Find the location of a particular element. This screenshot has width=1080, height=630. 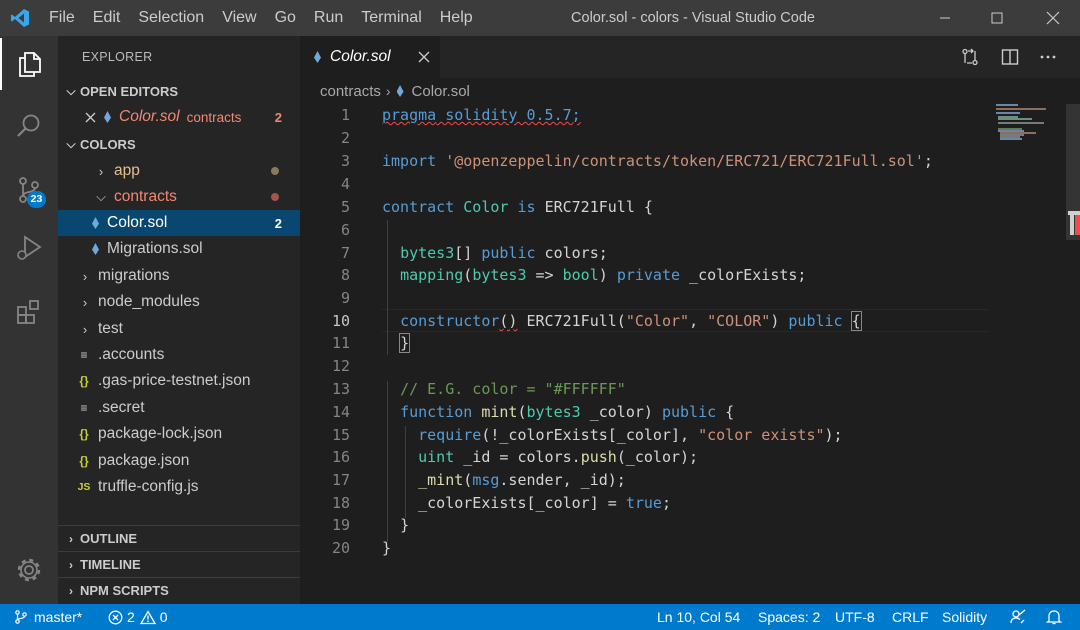

open-editors-header: ⌵ OPEN EDITORS is located at coordinates (179, 91).